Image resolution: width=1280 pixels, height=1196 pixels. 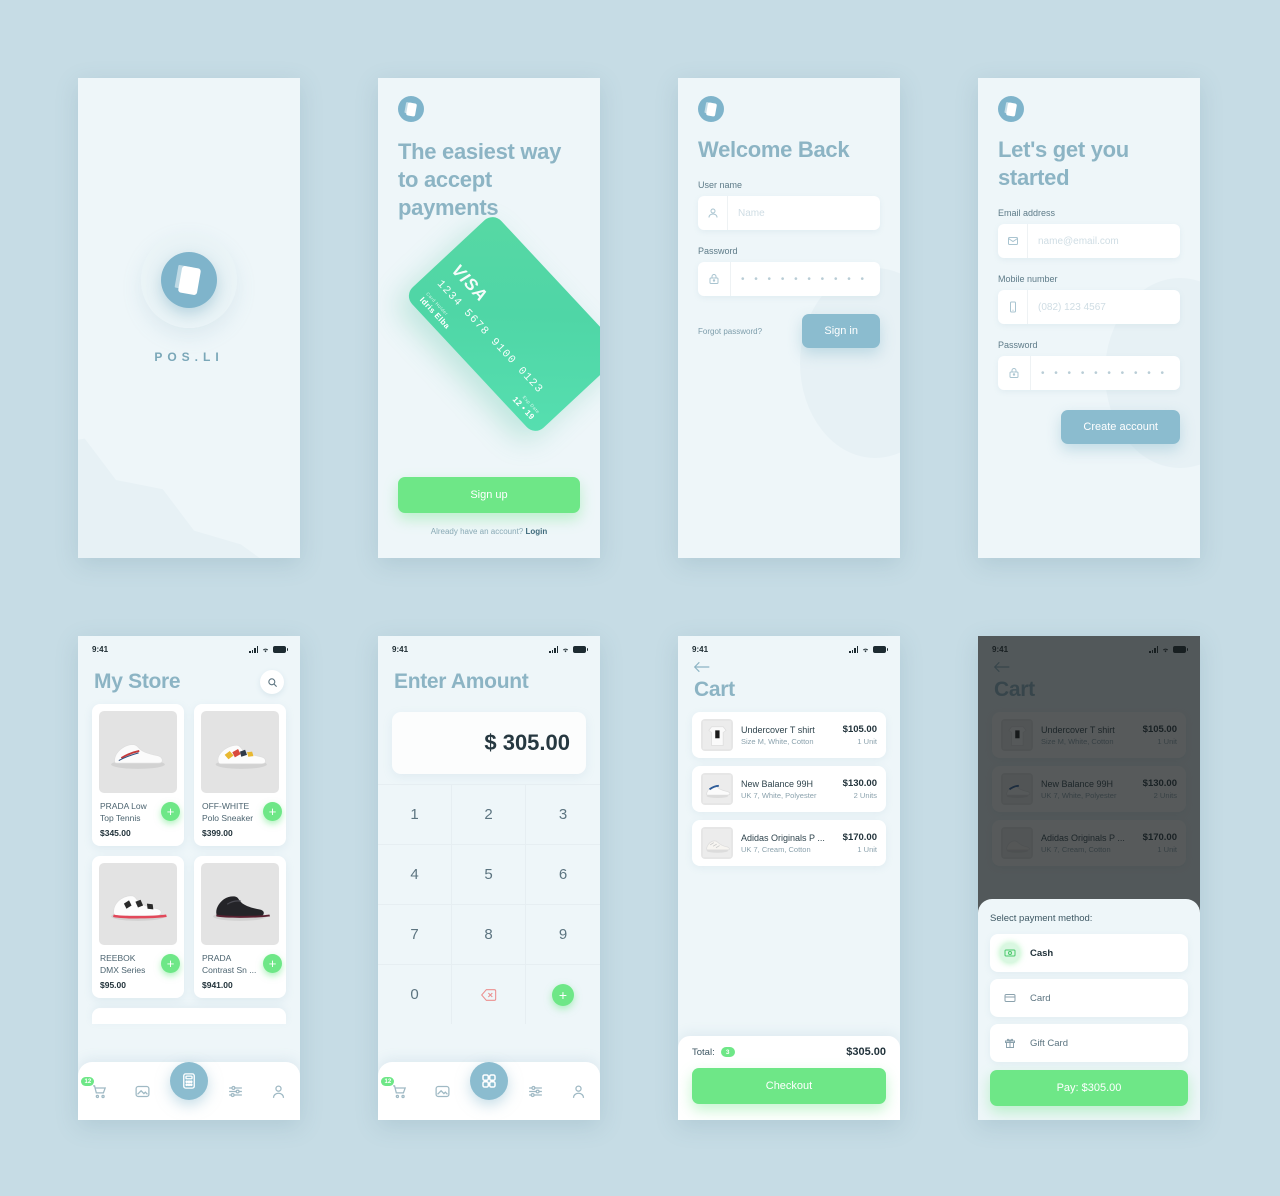 What do you see at coordinates (489, 814) in the screenshot?
I see `key-2: 2` at bounding box center [489, 814].